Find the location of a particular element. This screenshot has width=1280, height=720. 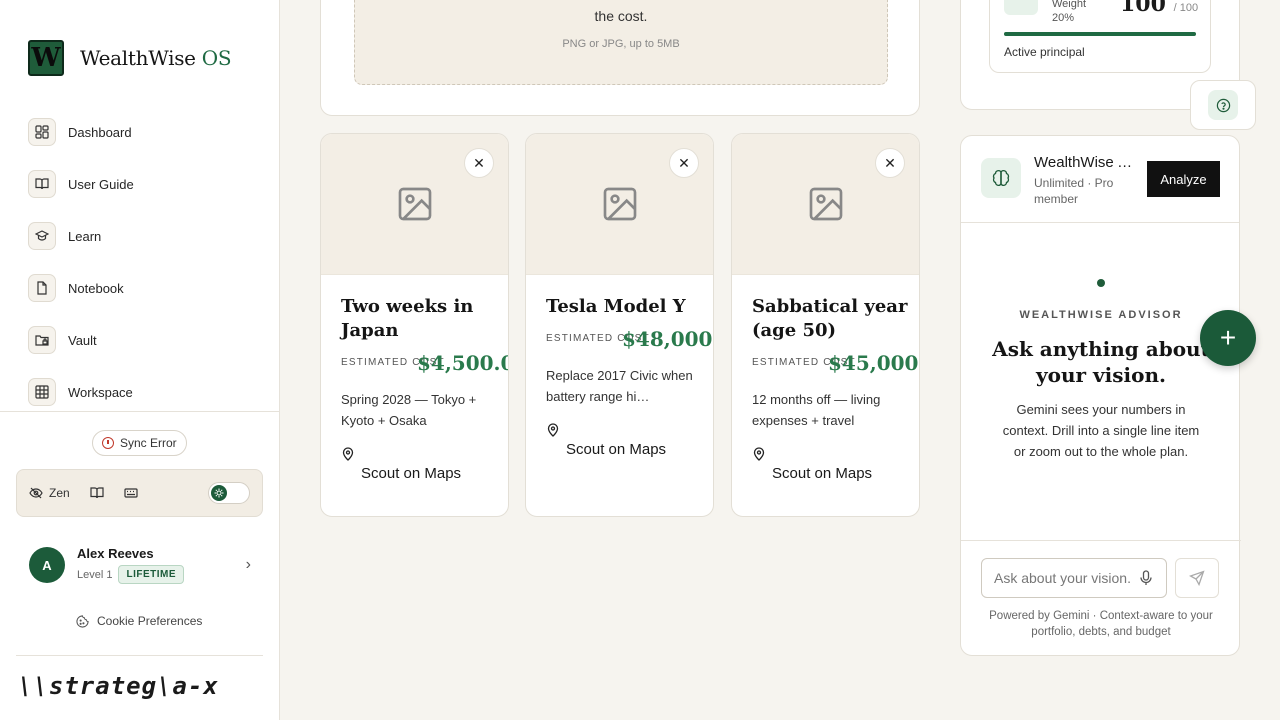

book-open-icon is located at coordinates (42, 184).